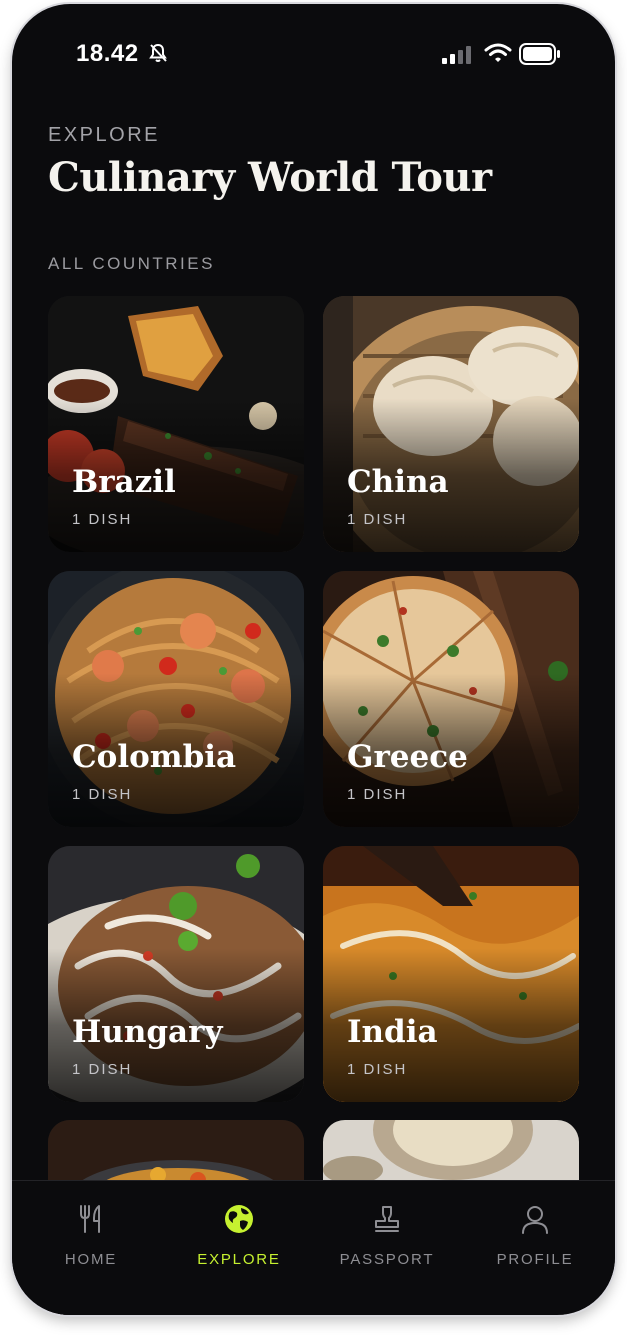 The image size is (627, 1335). What do you see at coordinates (104, 135) in the screenshot?
I see `page-eyebrow: EXPLORE` at bounding box center [104, 135].